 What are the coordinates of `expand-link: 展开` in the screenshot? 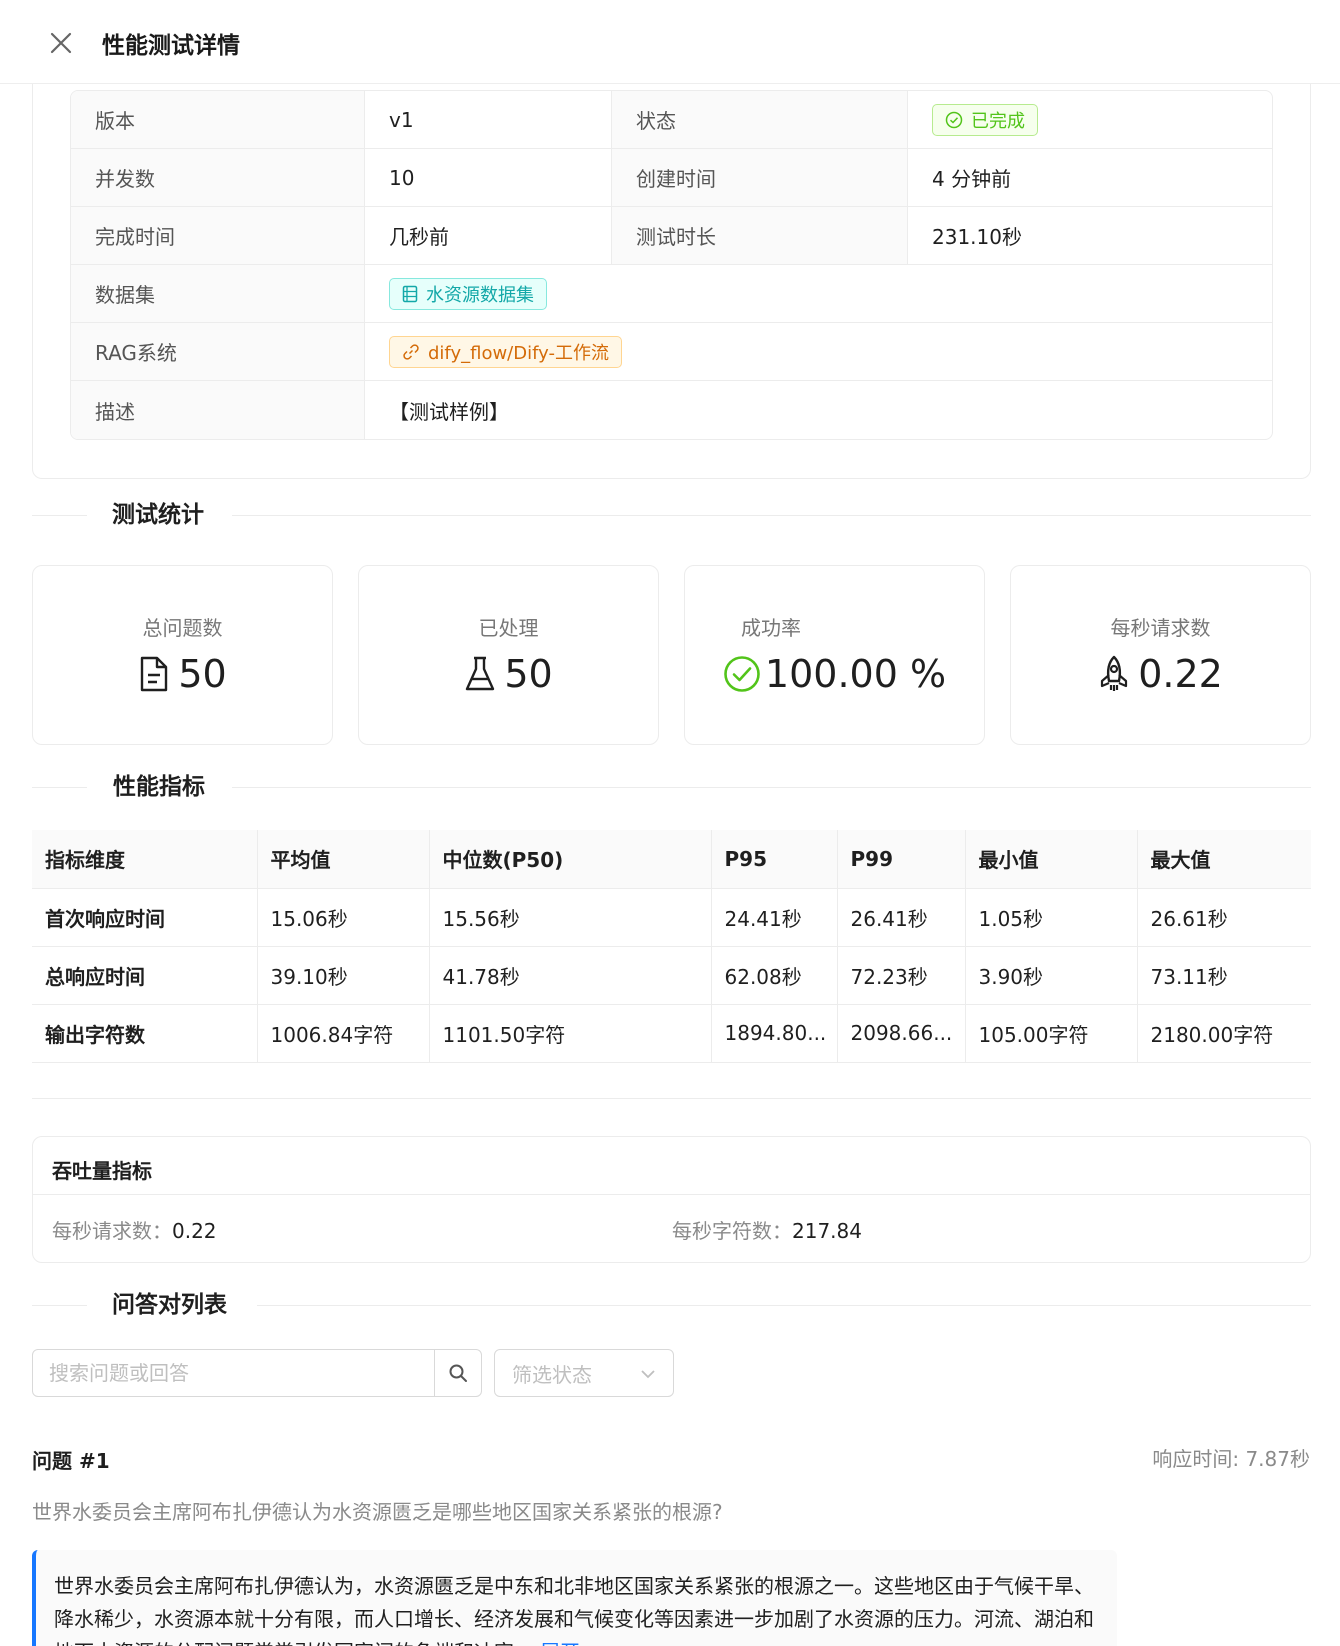 It's located at (560, 1643).